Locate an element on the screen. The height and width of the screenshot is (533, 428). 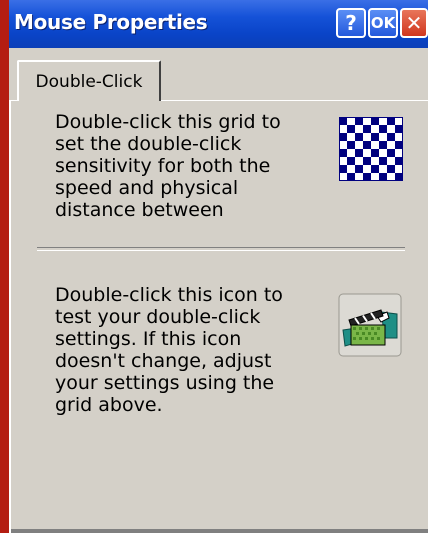
panel-bottom-edge is located at coordinates (219, 531).